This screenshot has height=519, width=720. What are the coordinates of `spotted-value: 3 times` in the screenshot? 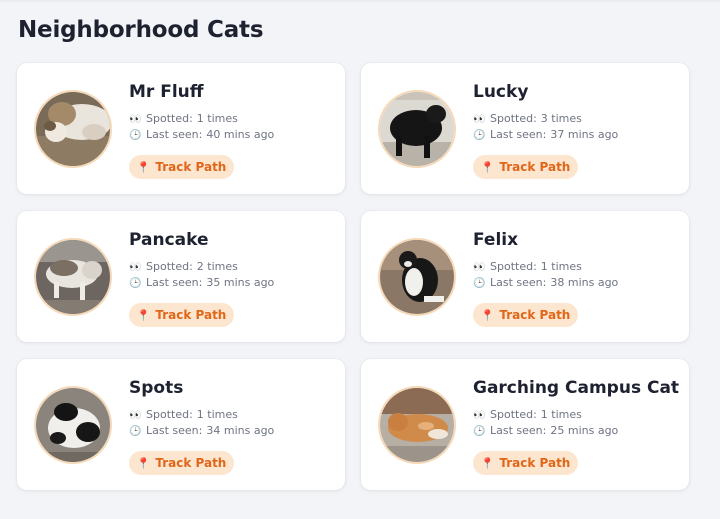 It's located at (561, 118).